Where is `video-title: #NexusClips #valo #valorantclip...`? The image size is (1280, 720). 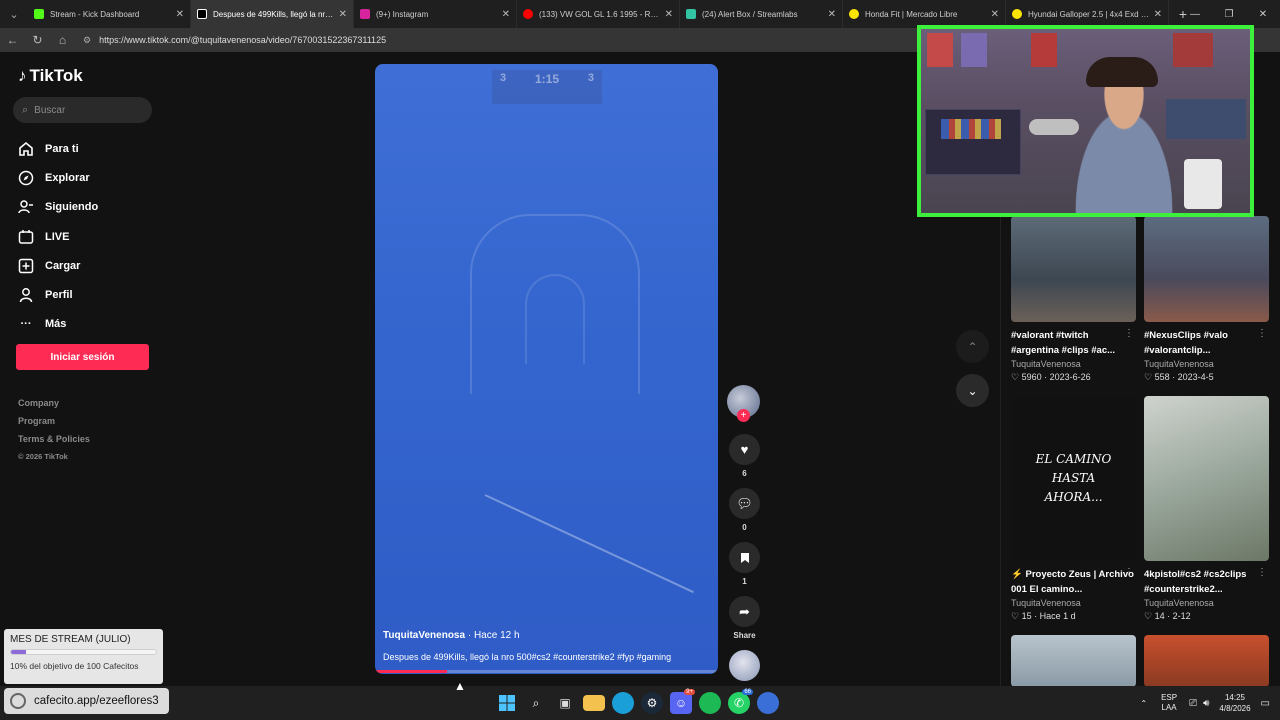
video-title: #NexusClips #valo #valorantclip... is located at coordinates (1206, 343).